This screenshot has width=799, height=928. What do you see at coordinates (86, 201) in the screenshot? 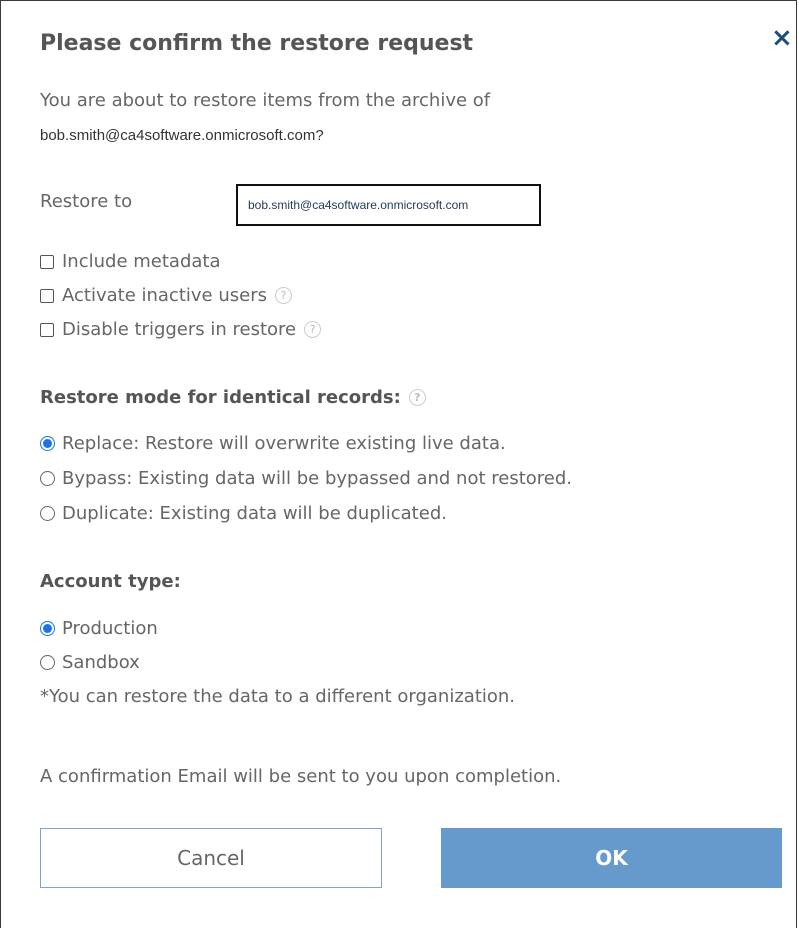
I see `restore-to-label: Restore to` at bounding box center [86, 201].